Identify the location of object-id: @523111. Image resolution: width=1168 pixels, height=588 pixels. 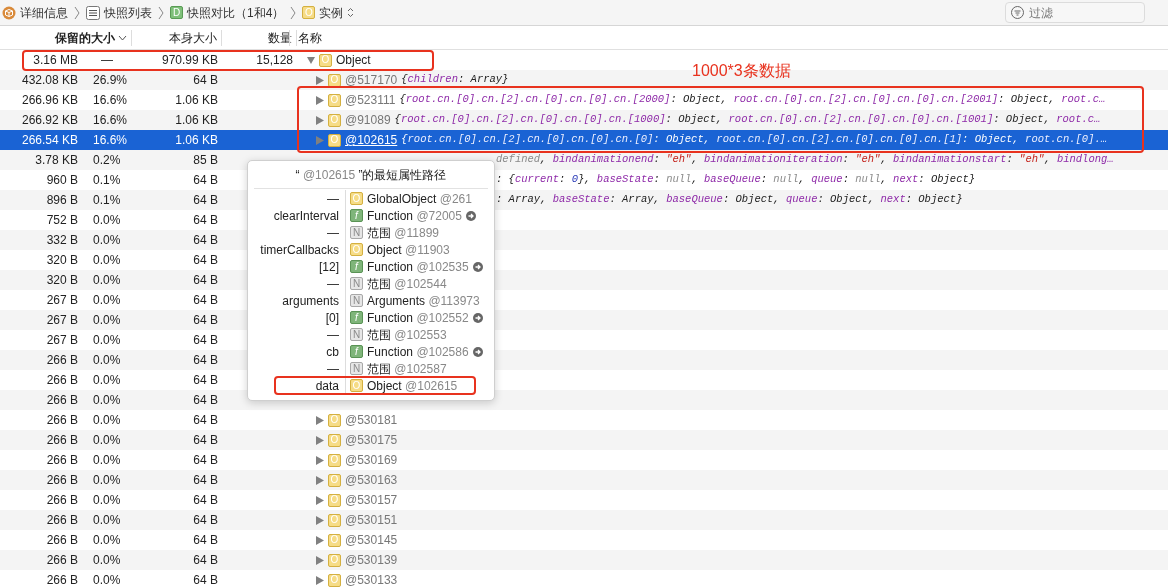
(370, 100).